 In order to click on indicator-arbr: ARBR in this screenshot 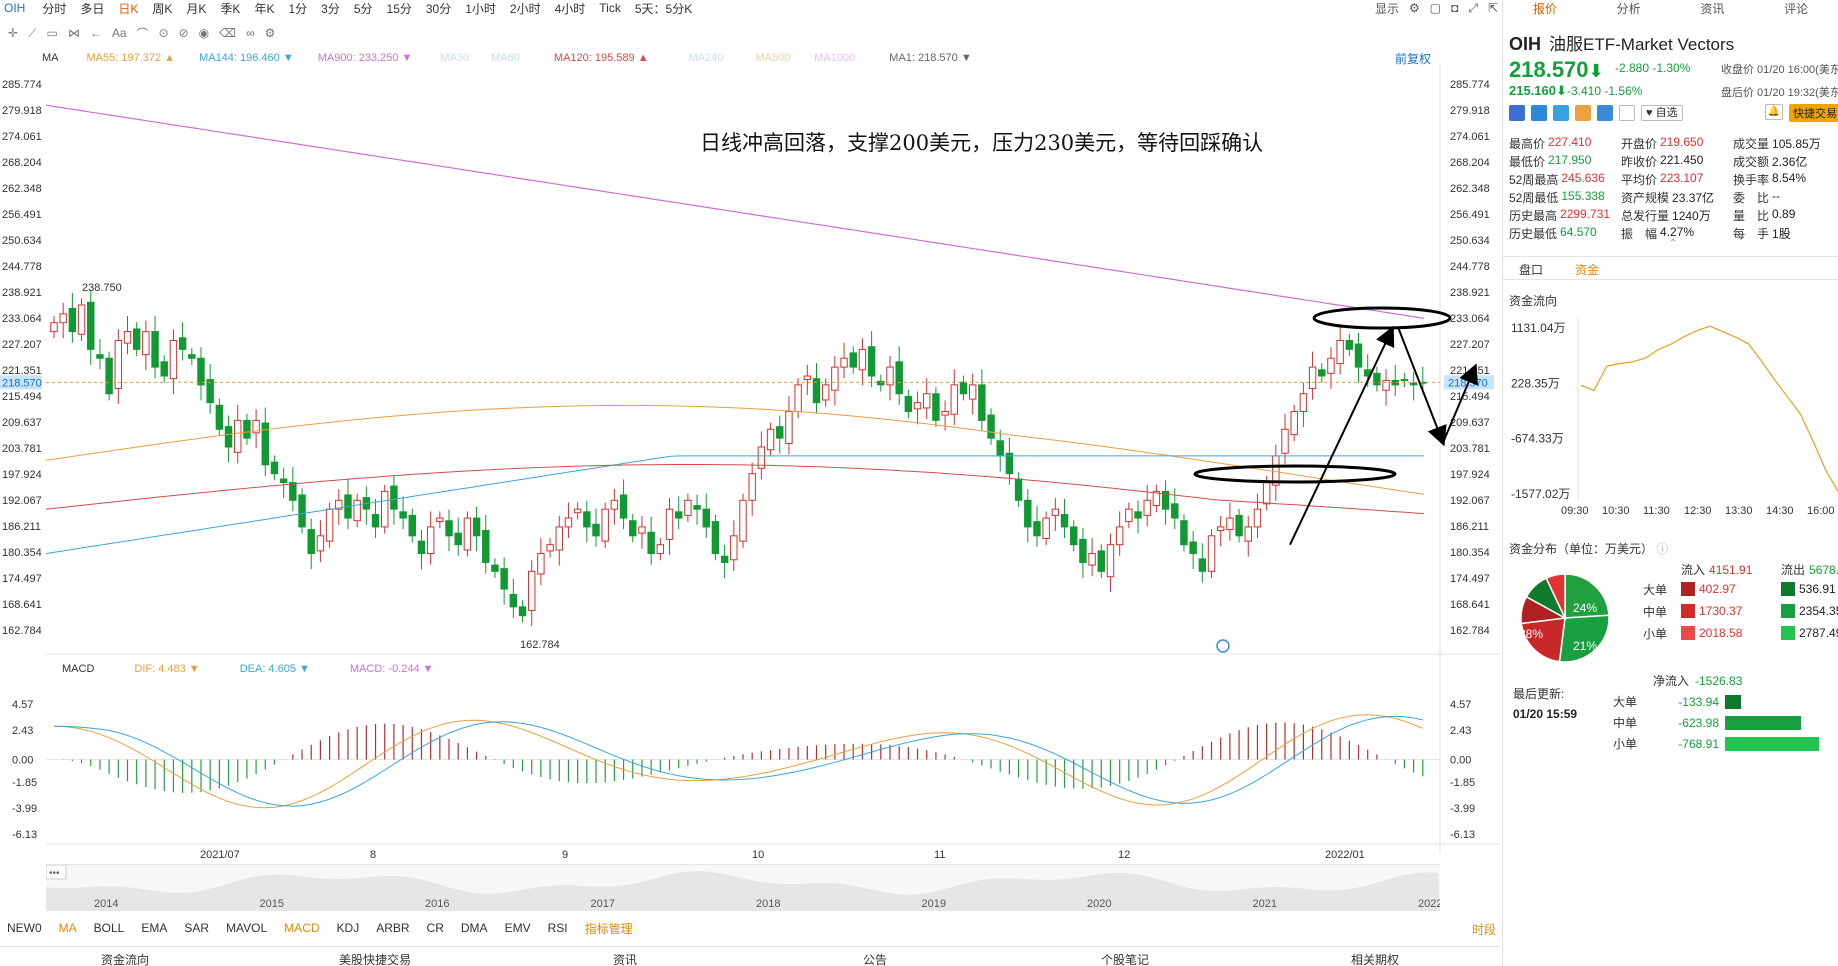, I will do `click(394, 928)`.